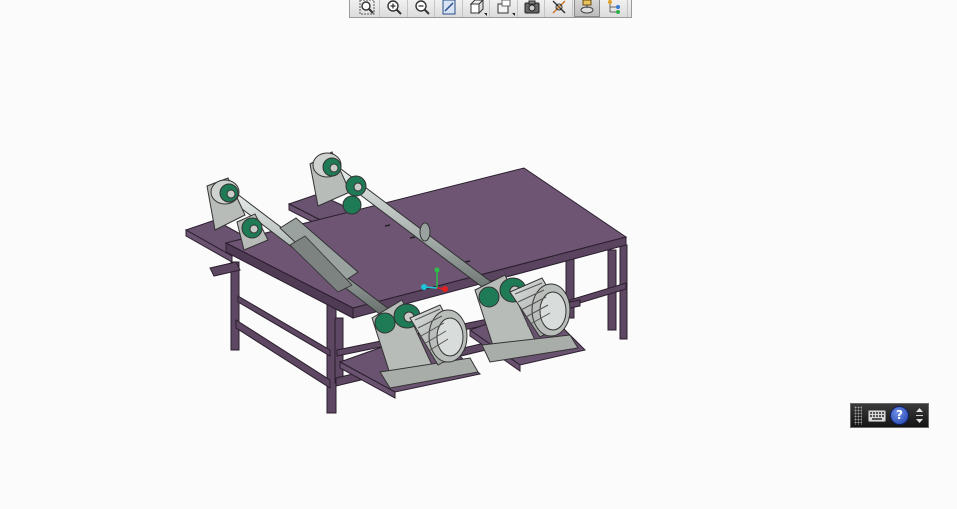 The height and width of the screenshot is (509, 957). I want to click on fit-all-button, so click(367, 8).